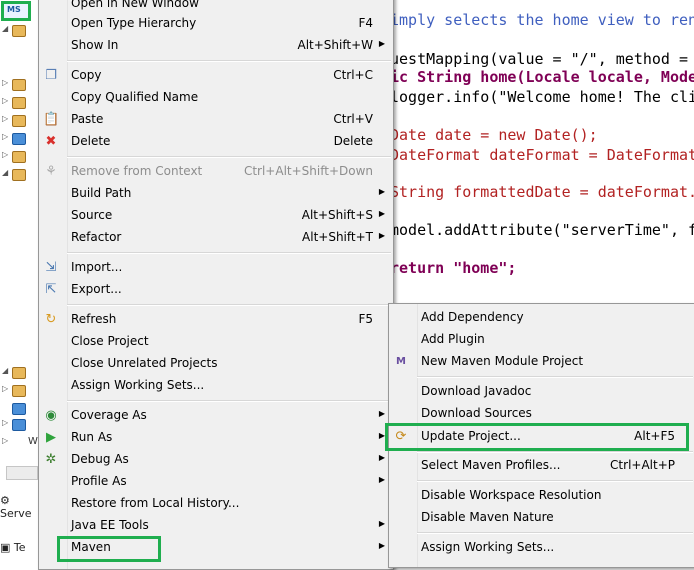 Image resolution: width=694 pixels, height=570 pixels. What do you see at coordinates (541, 496) in the screenshot?
I see `menu-item-disable-workspace-resolution: Disable Workspace Resolution` at bounding box center [541, 496].